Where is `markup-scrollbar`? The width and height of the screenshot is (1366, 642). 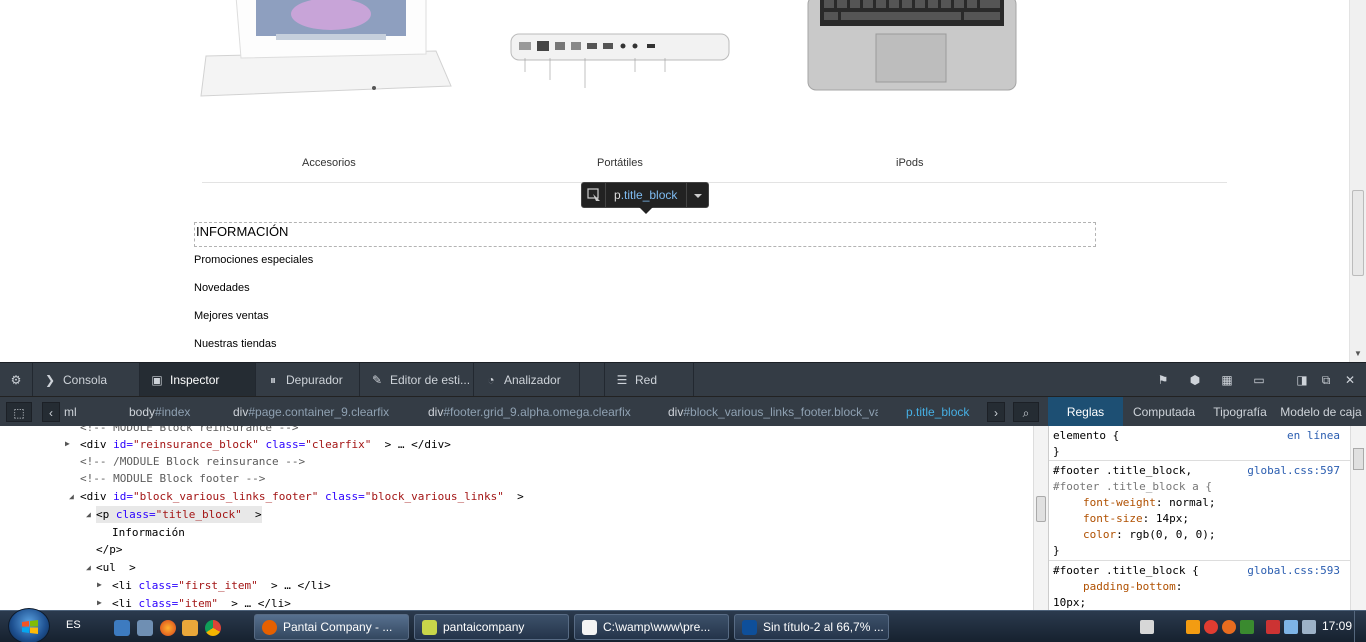 markup-scrollbar is located at coordinates (1040, 518).